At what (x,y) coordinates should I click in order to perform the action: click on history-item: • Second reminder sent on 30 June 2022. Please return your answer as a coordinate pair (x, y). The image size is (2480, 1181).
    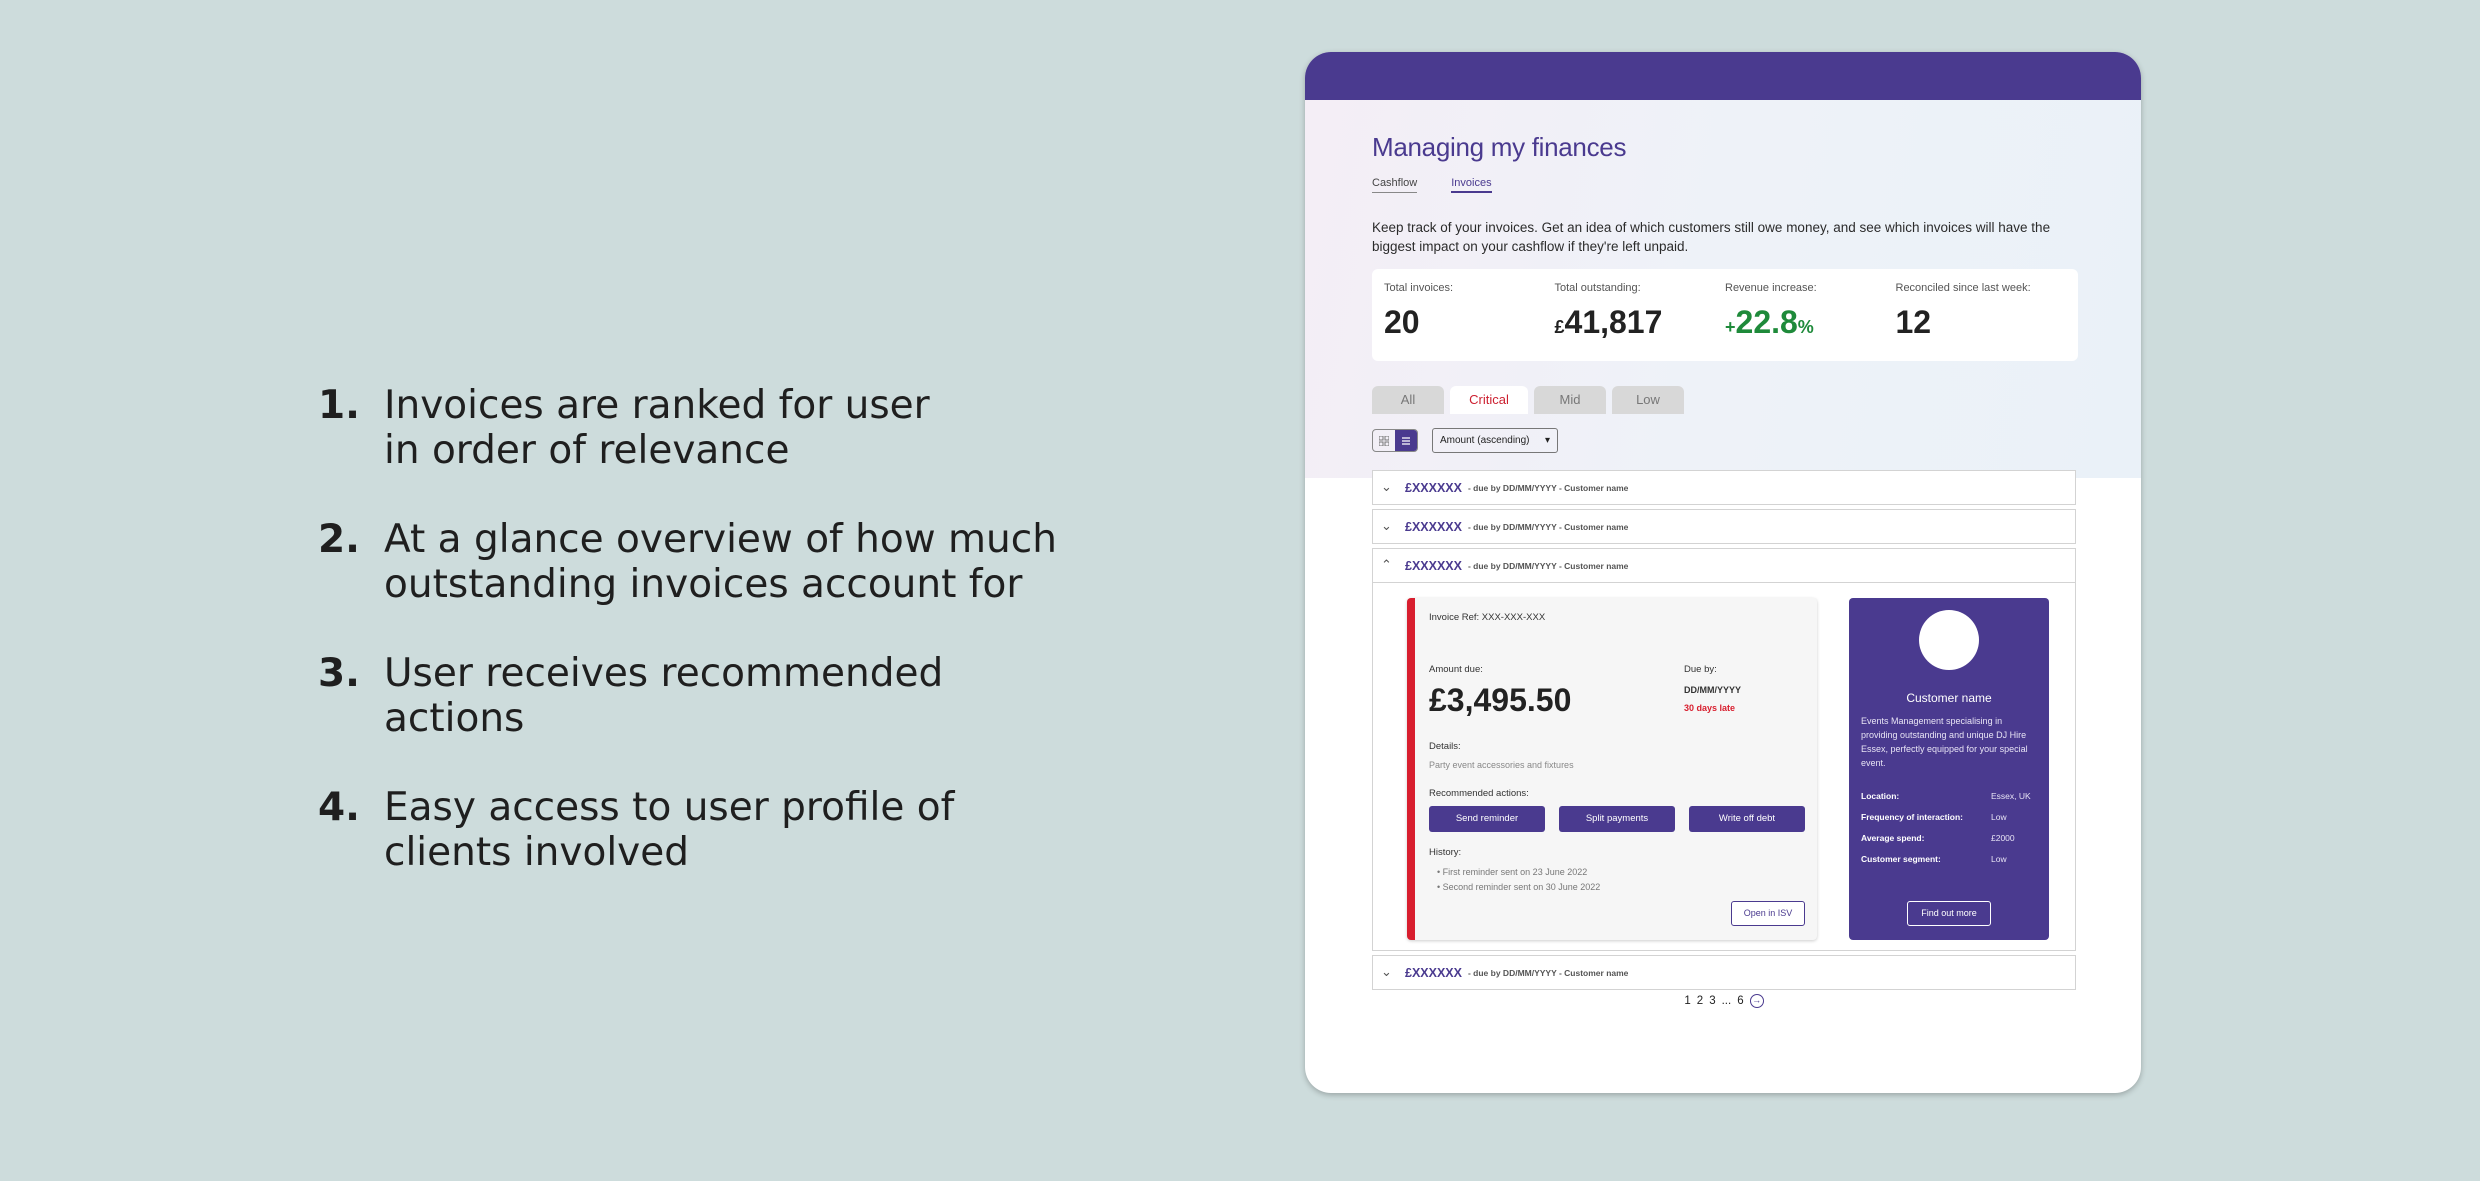
    Looking at the image, I should click on (1519, 887).